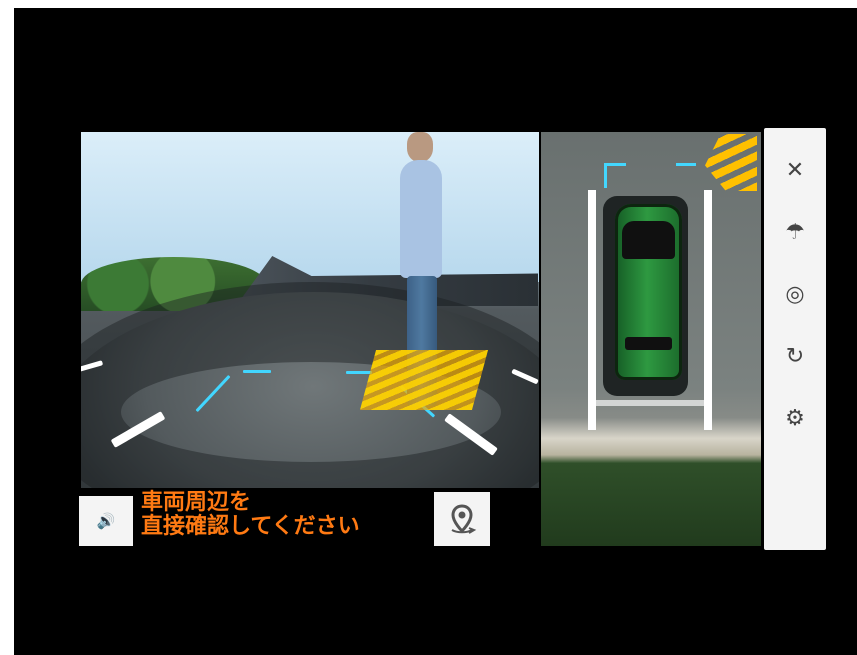 Image resolution: width=857 pixels, height=655 pixels. What do you see at coordinates (649, 403) in the screenshot?
I see `top-view-parking-line-bottom` at bounding box center [649, 403].